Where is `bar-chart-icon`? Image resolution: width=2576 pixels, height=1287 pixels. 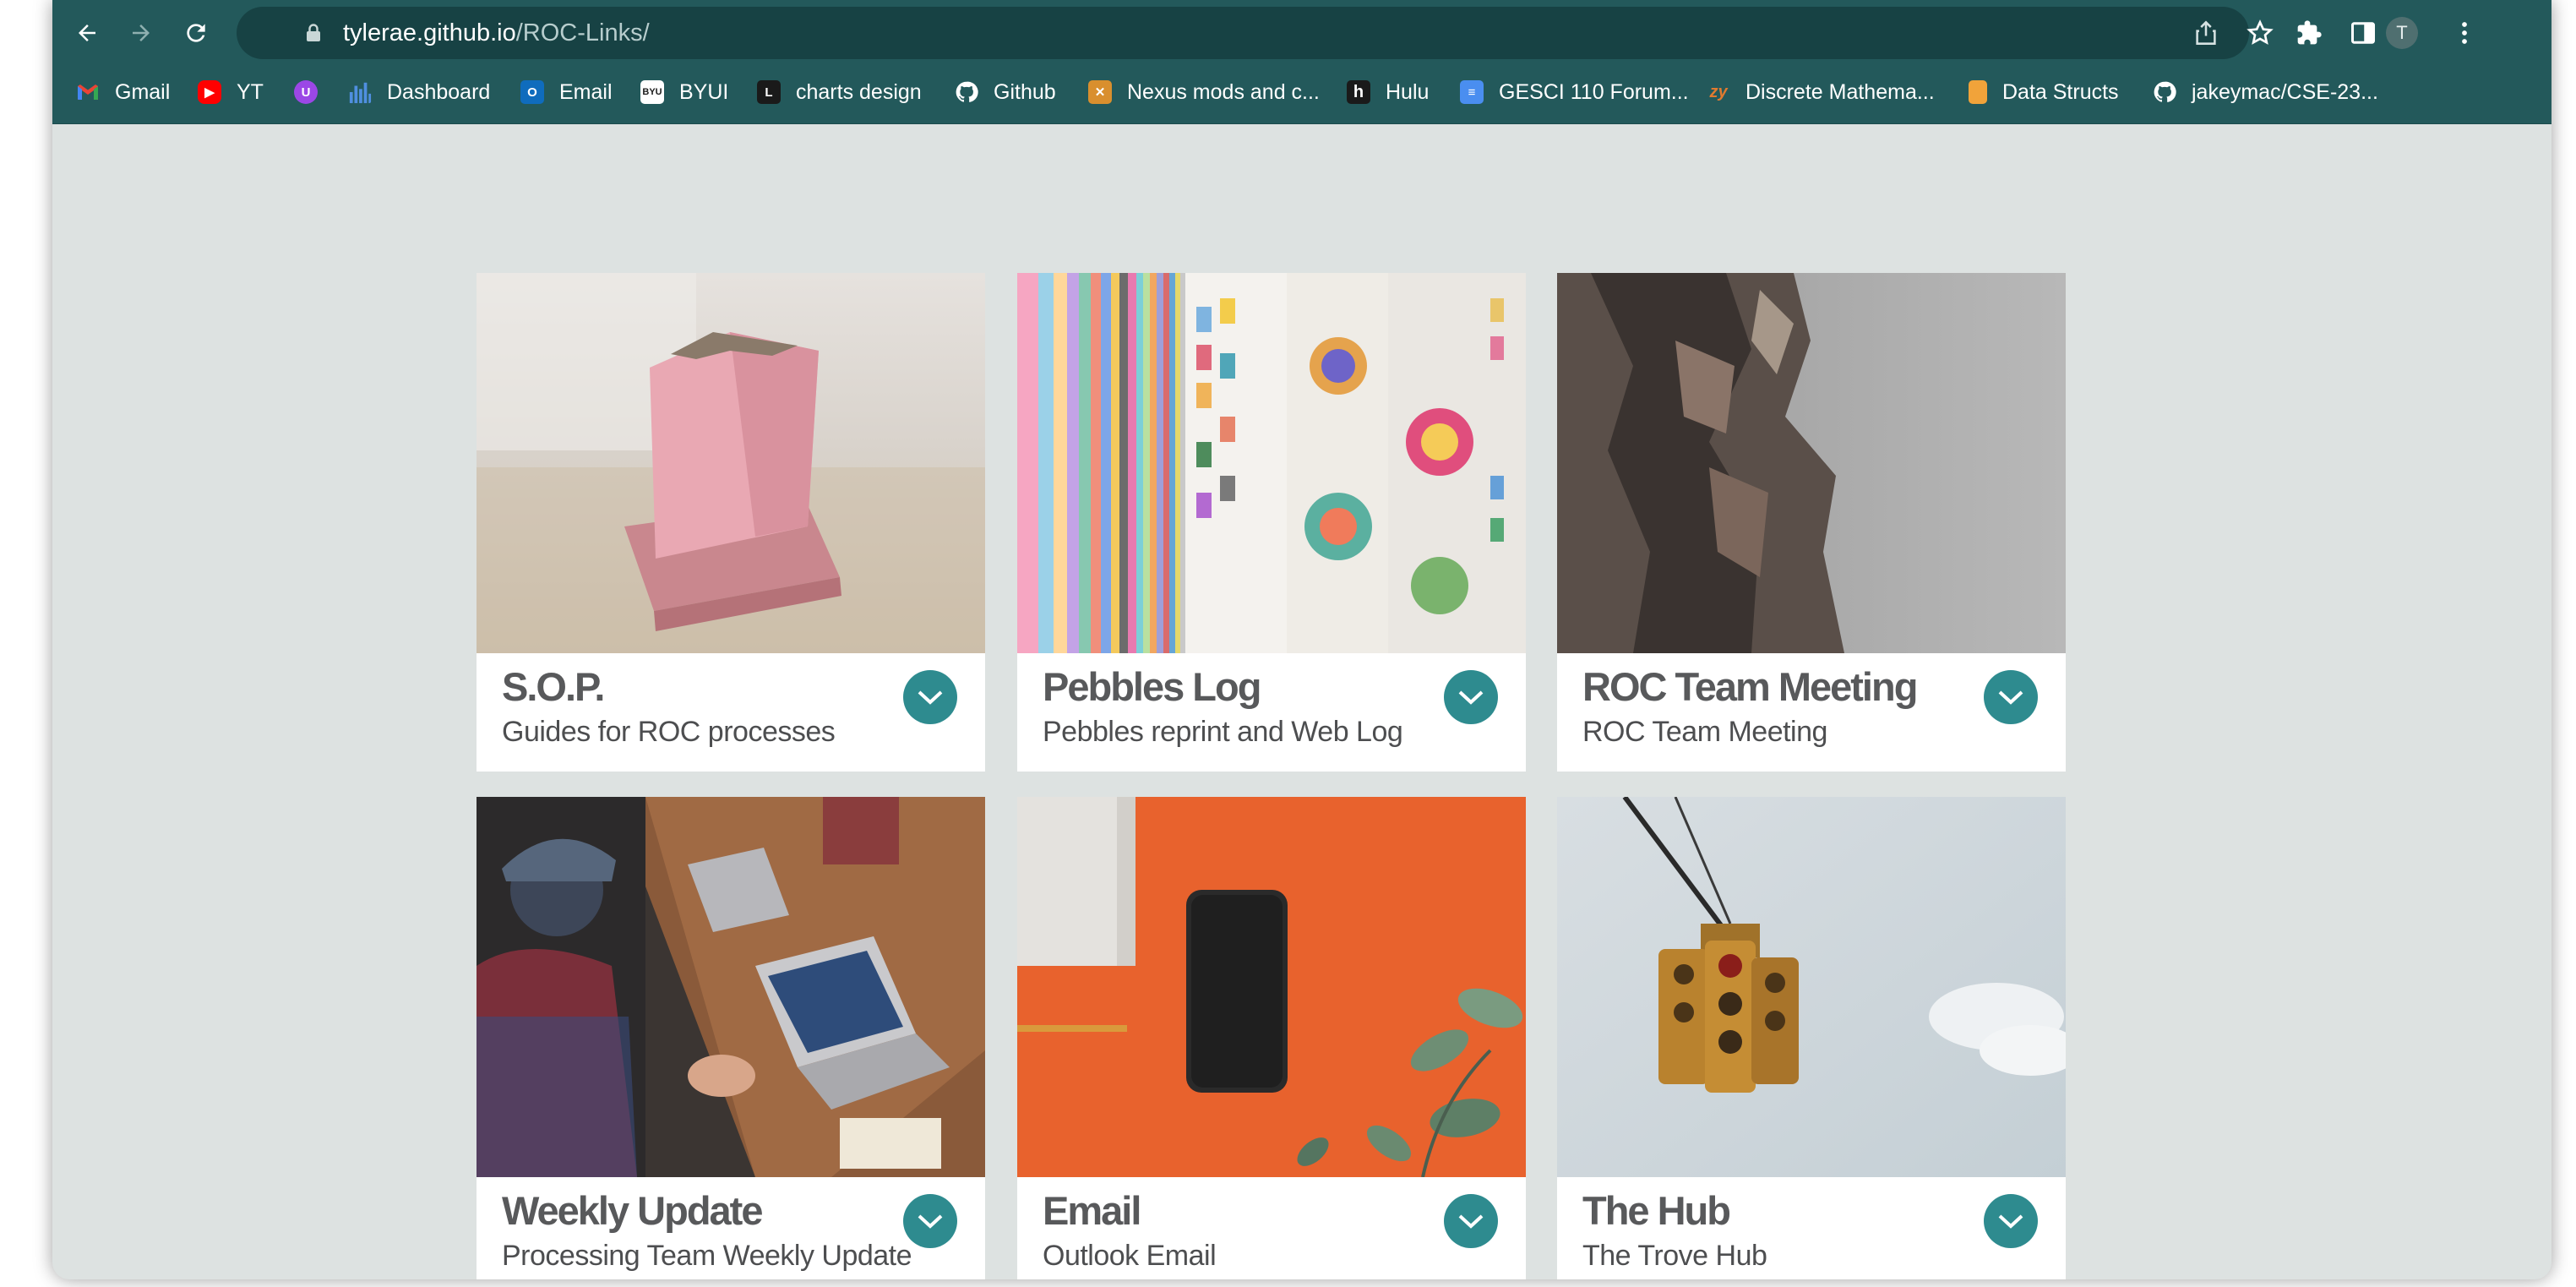 bar-chart-icon is located at coordinates (360, 92).